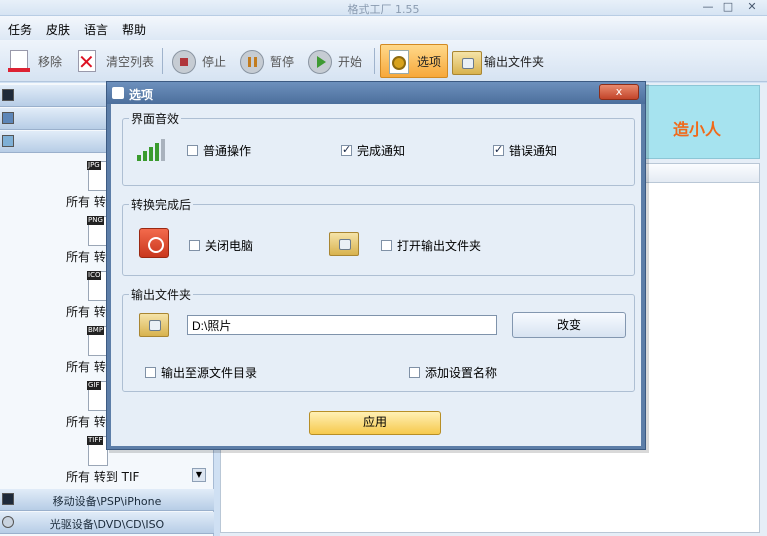 Image resolution: width=767 pixels, height=536 pixels. Describe the element at coordinates (97, 176) in the screenshot. I see `jpg-file-icon: JPG` at that location.